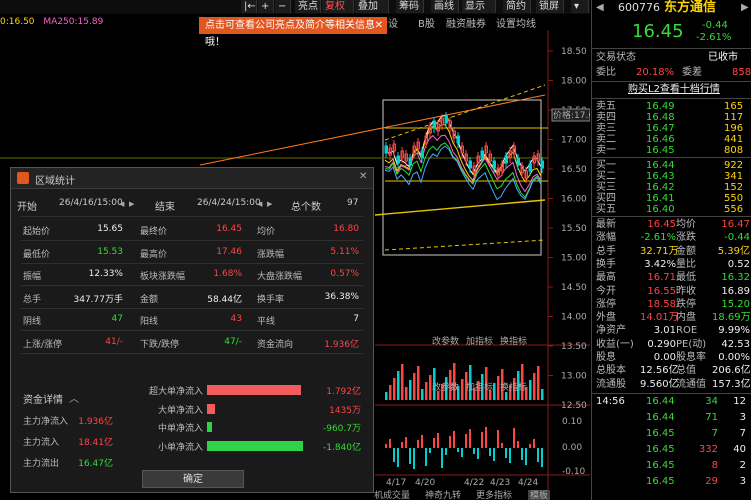  What do you see at coordinates (494, 494) in the screenshot?
I see `tab-more-indicators: 更多指标` at bounding box center [494, 494].